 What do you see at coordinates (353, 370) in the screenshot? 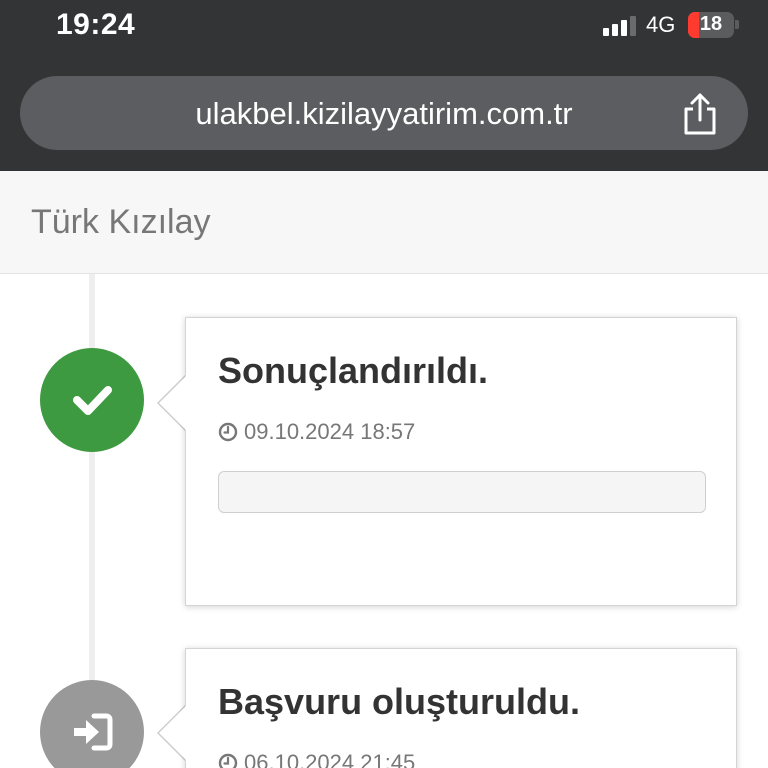
I see `timeline-title: Sonuçlandırıldı.` at bounding box center [353, 370].